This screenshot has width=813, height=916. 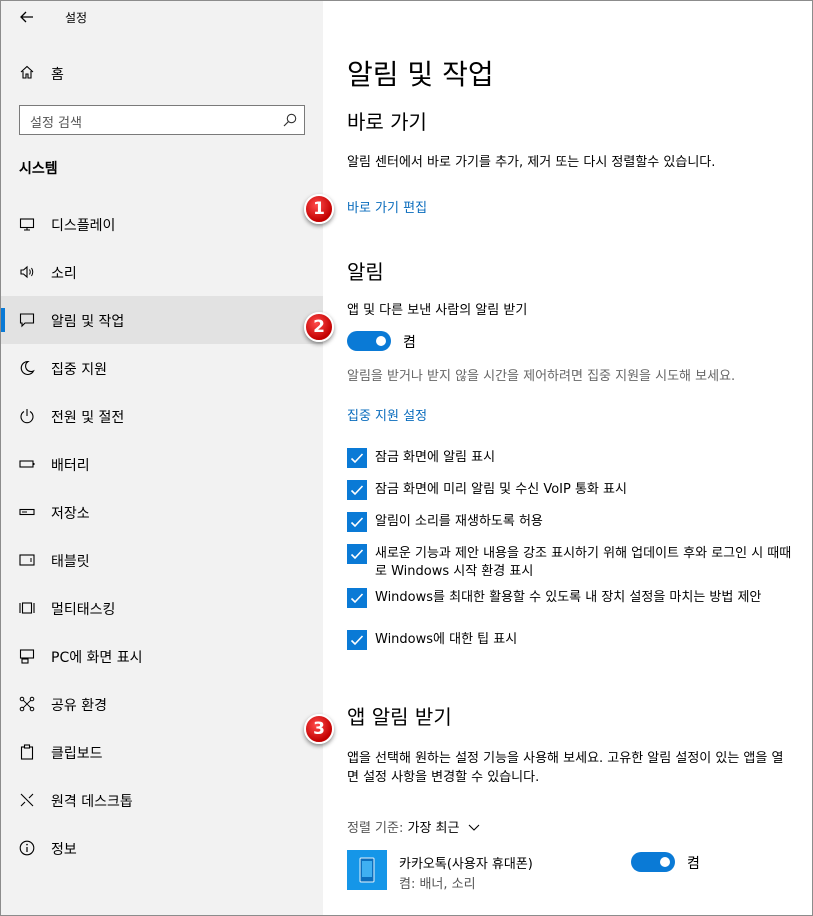 I want to click on chevron-down-icon, so click(x=474, y=827).